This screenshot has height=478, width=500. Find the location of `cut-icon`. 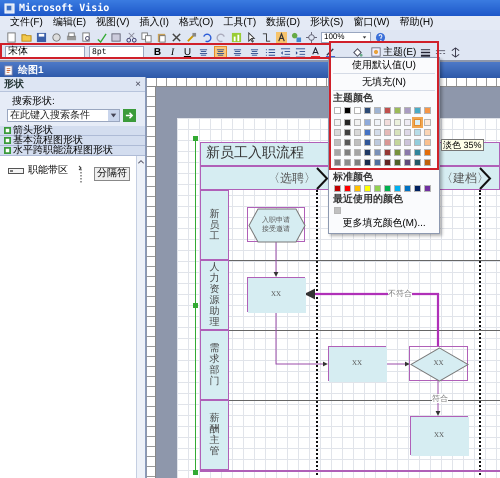

cut-icon is located at coordinates (131, 37).